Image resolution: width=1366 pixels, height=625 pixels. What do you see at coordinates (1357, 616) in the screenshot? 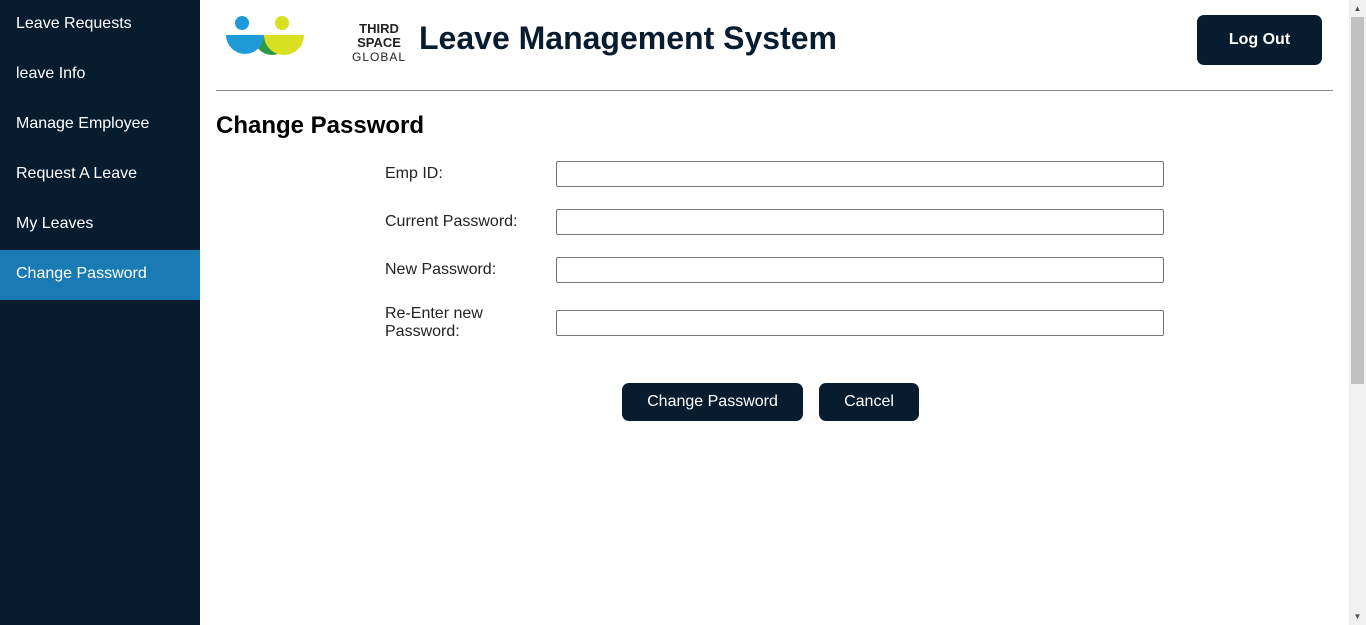
I see `scroll-down-icon: ▼` at bounding box center [1357, 616].